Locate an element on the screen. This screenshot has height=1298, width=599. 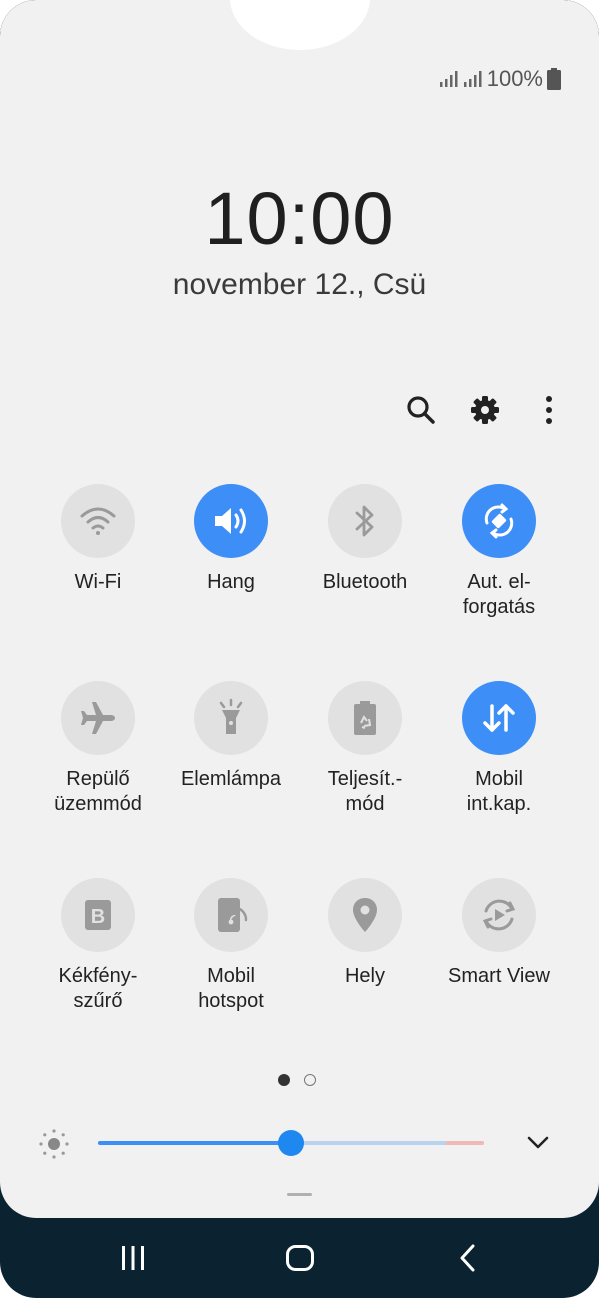
page-dot is located at coordinates (310, 1080).